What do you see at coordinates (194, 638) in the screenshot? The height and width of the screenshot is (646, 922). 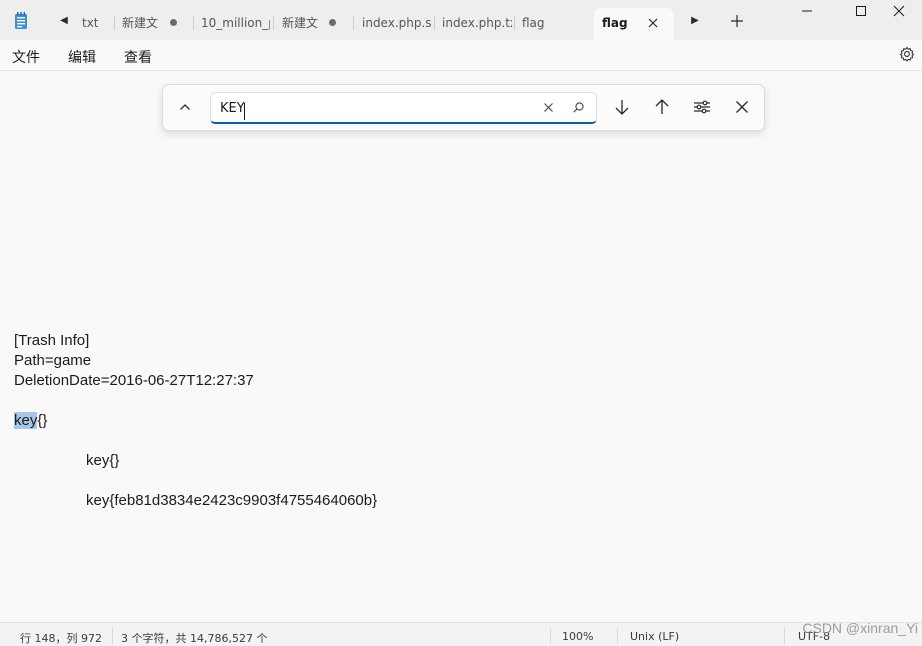 I see `character-count: 3 个字符，共 14,786,527 个` at bounding box center [194, 638].